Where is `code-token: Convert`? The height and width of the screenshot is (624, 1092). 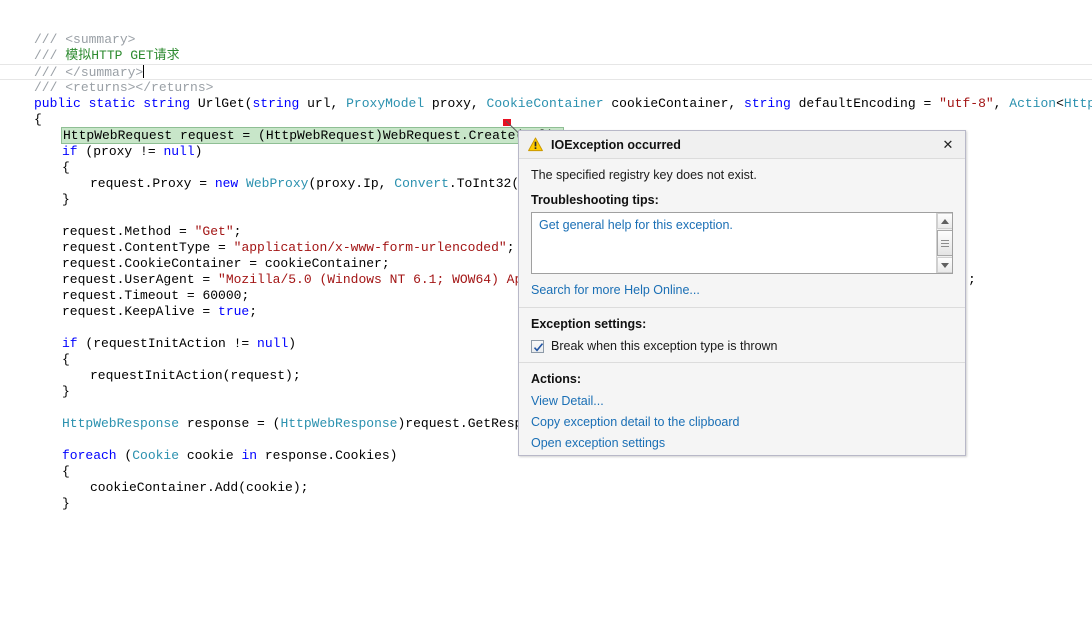
code-token: Convert is located at coordinates (421, 183).